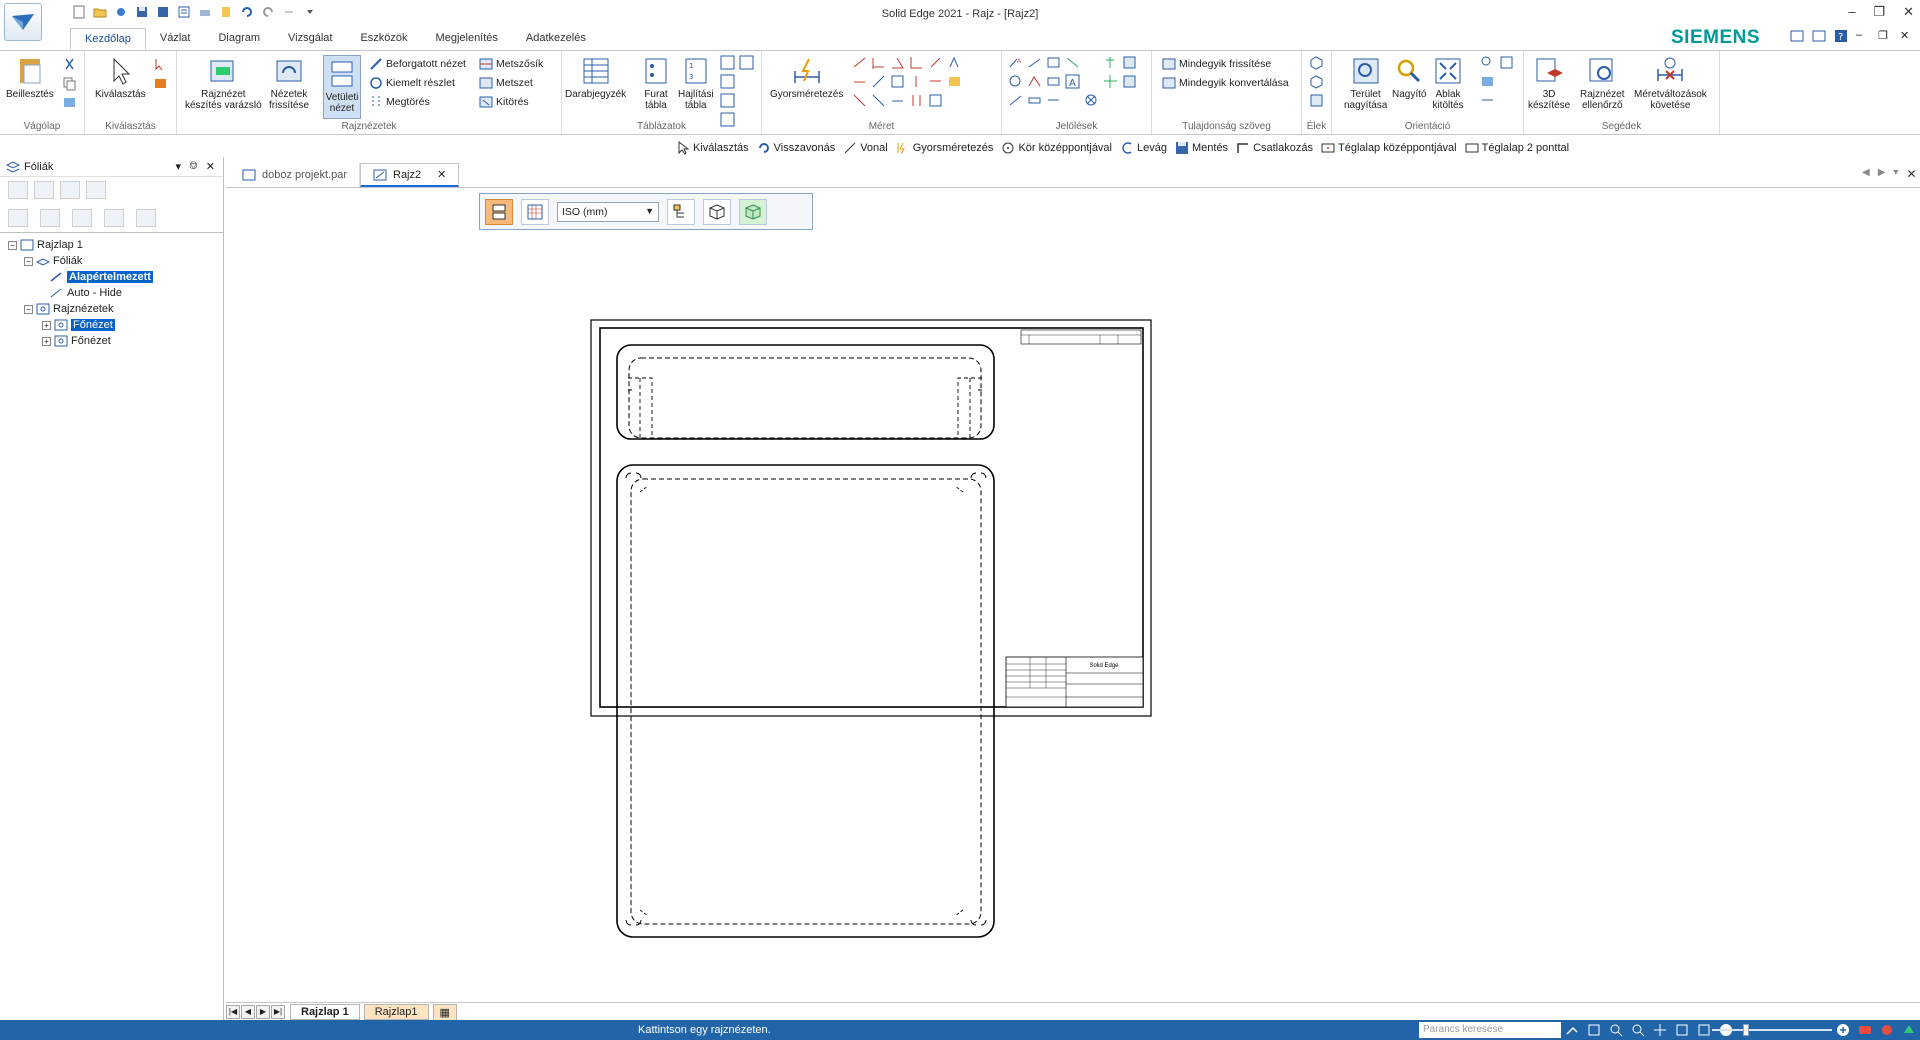 The image size is (1920, 1040). Describe the element at coordinates (342, 87) in the screenshot. I see `projected-view-button: Vetületi nézet` at that location.